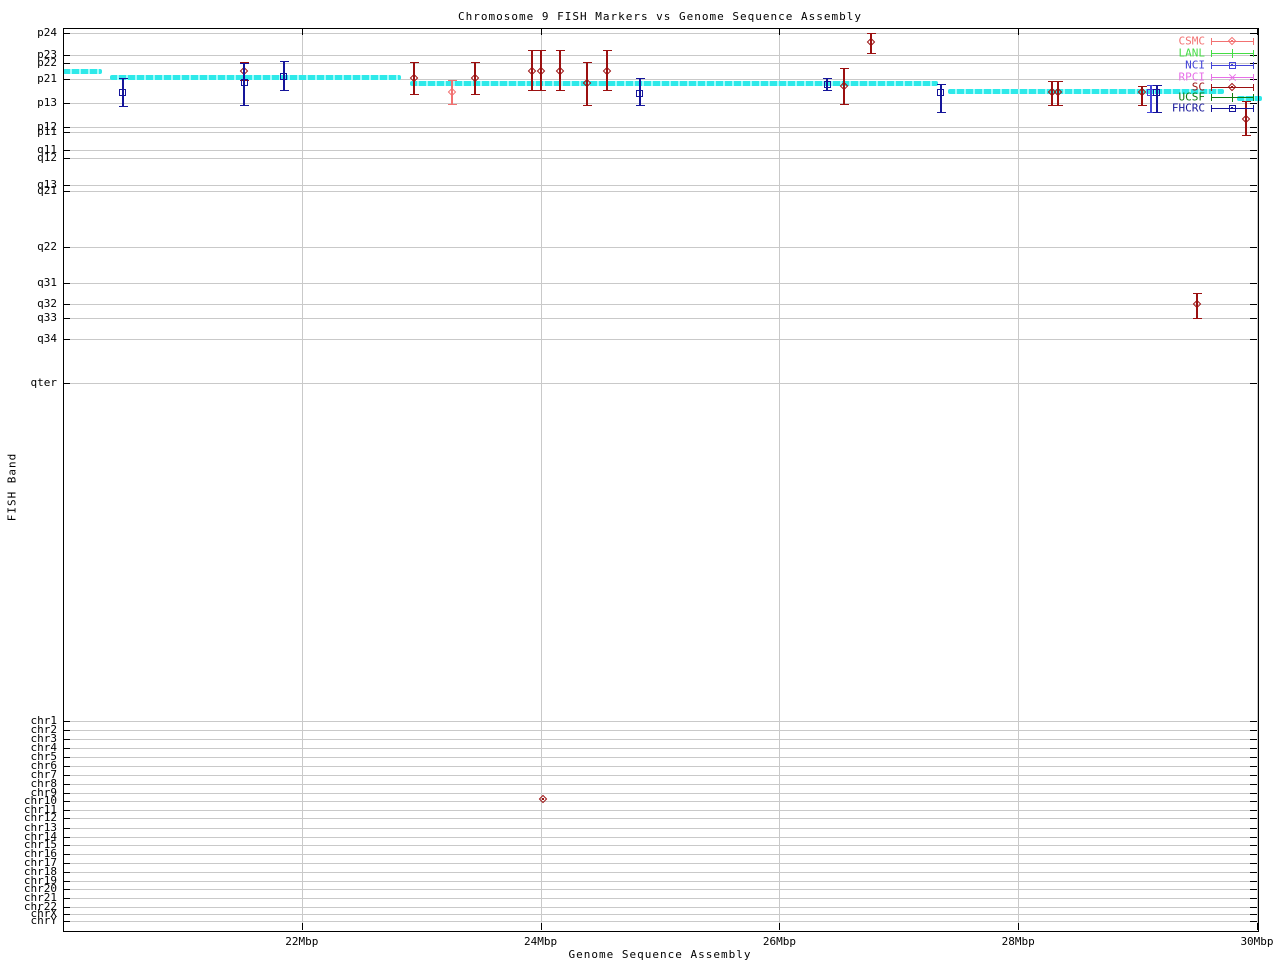 This screenshot has height=960, width=1280. I want to click on y-axis-band-label: p24, so click(47, 32).